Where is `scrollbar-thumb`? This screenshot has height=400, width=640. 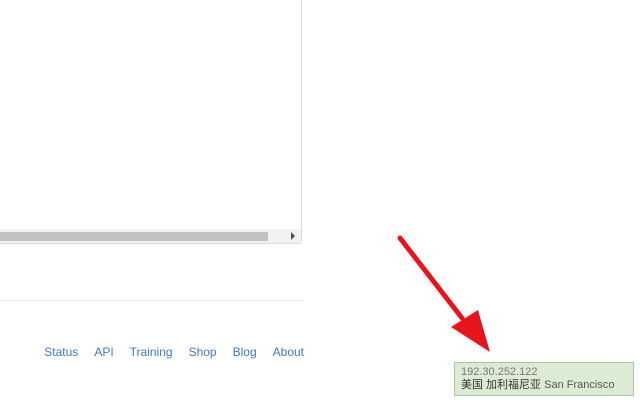
scrollbar-thumb is located at coordinates (134, 236).